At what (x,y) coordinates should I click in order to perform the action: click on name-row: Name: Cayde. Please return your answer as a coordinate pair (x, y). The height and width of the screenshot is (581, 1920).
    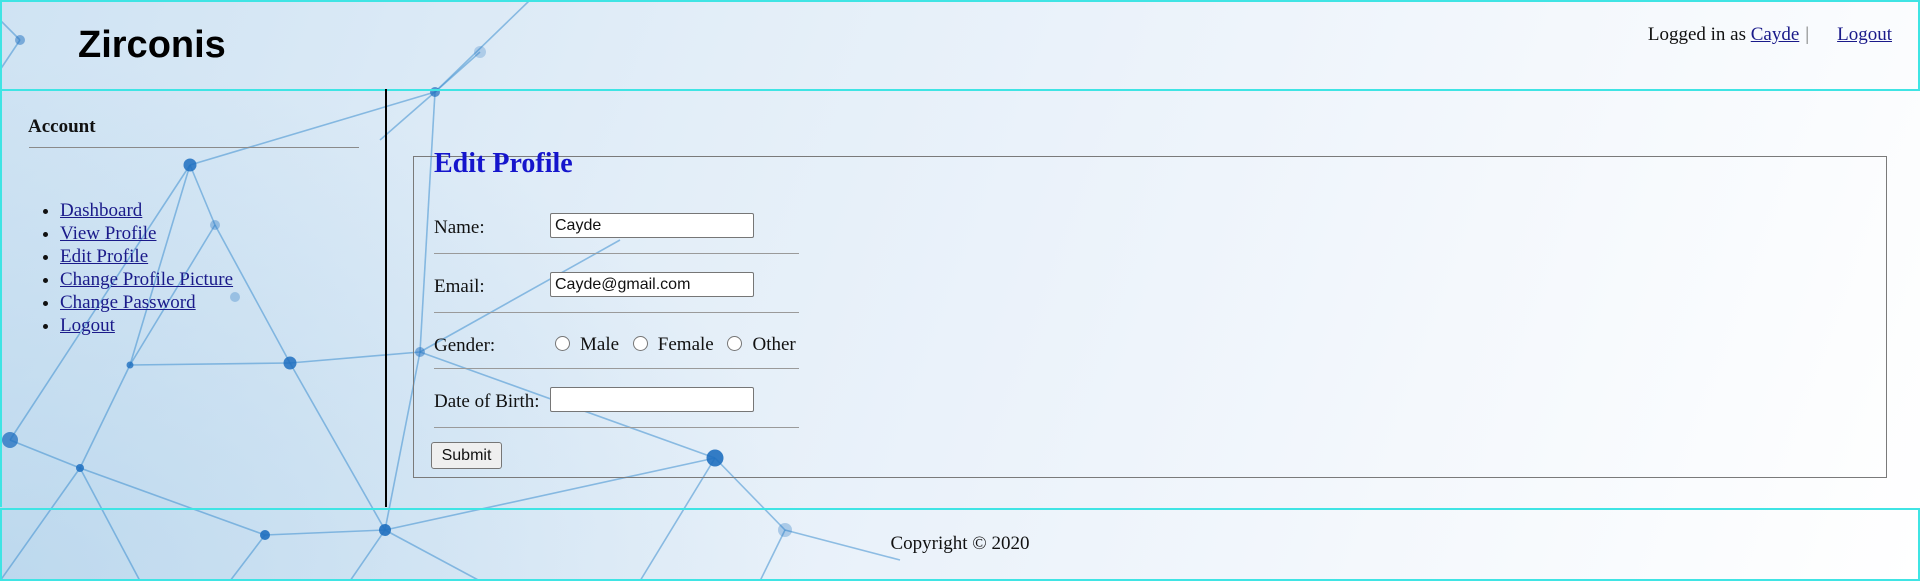
    Looking at the image, I should click on (616, 224).